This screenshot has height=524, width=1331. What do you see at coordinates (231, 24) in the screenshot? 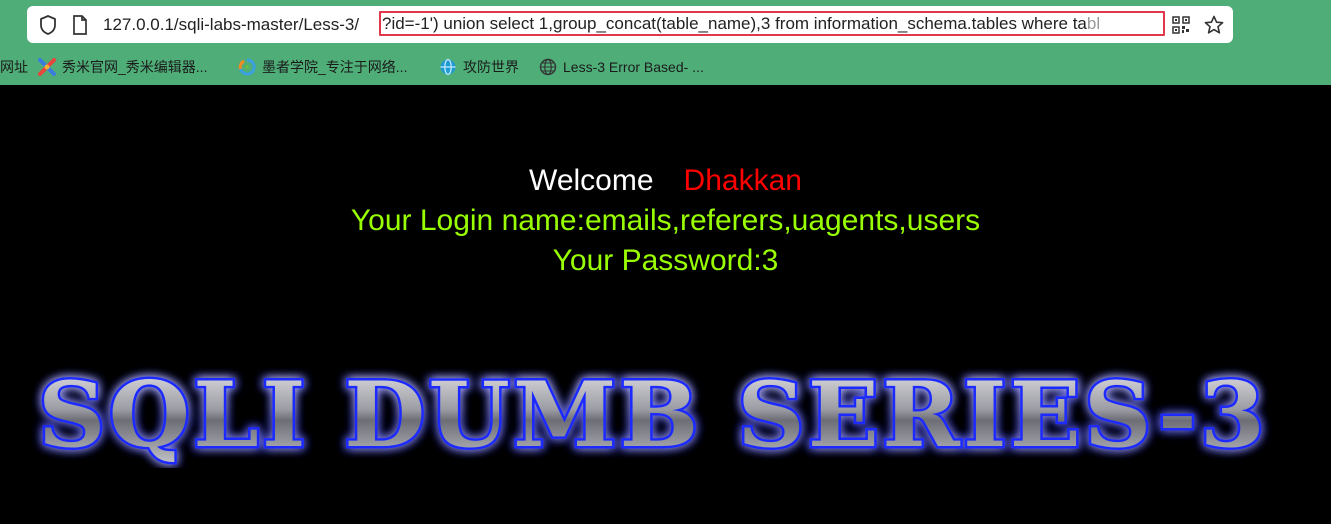
I see `url-prefix: 127.0.0.1/sqli-labs-master/Less-3/` at bounding box center [231, 24].